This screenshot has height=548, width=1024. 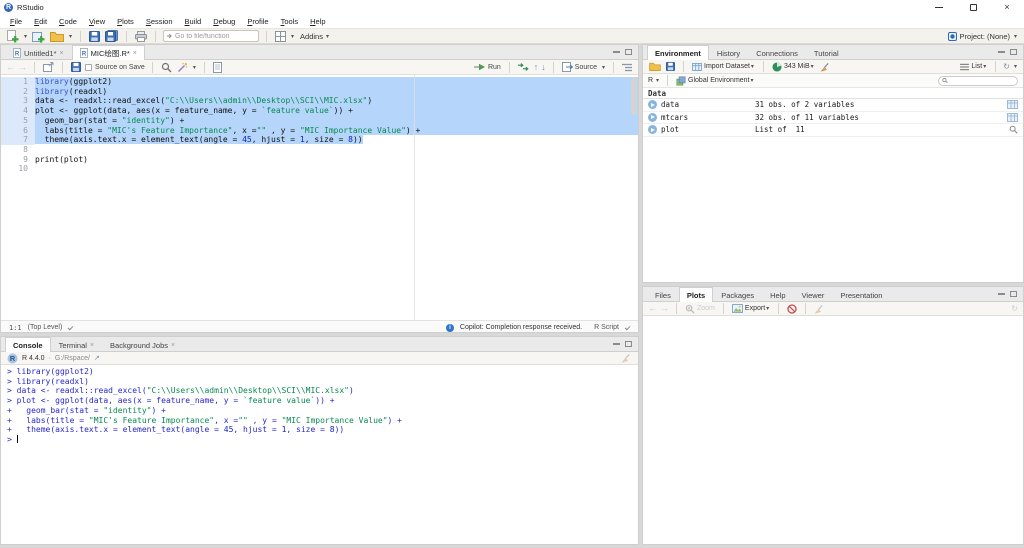 What do you see at coordinates (76, 344) in the screenshot?
I see `console-tab-terminal: Terminal ×` at bounding box center [76, 344].